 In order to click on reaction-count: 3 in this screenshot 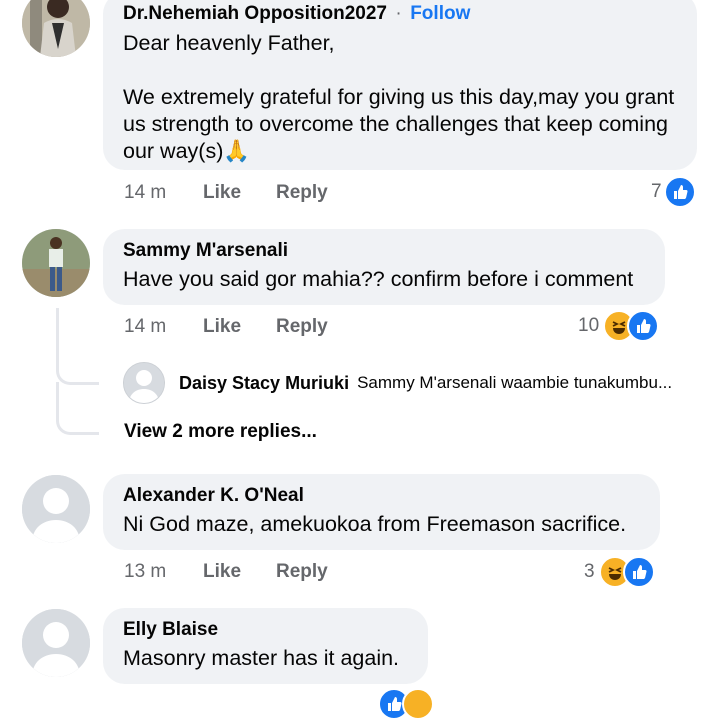, I will do `click(589, 571)`.